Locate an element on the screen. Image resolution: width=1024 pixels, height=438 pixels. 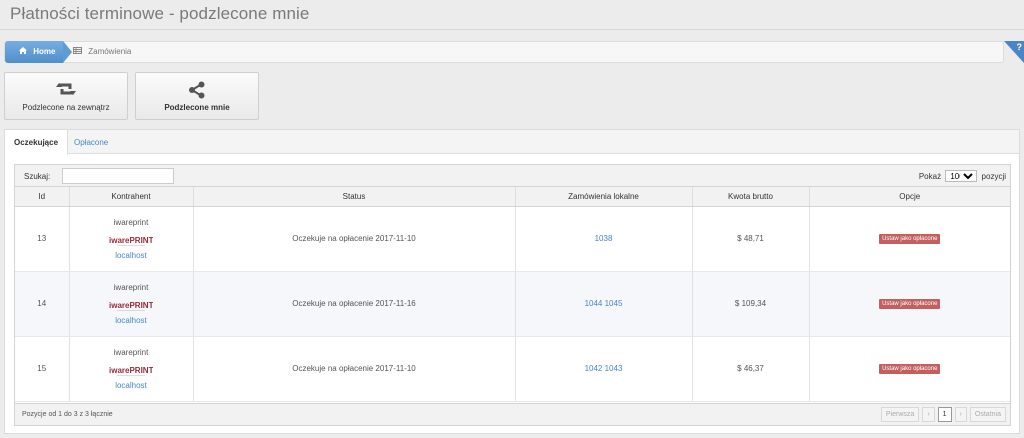
order-link: 1042 1043 is located at coordinates (604, 368).